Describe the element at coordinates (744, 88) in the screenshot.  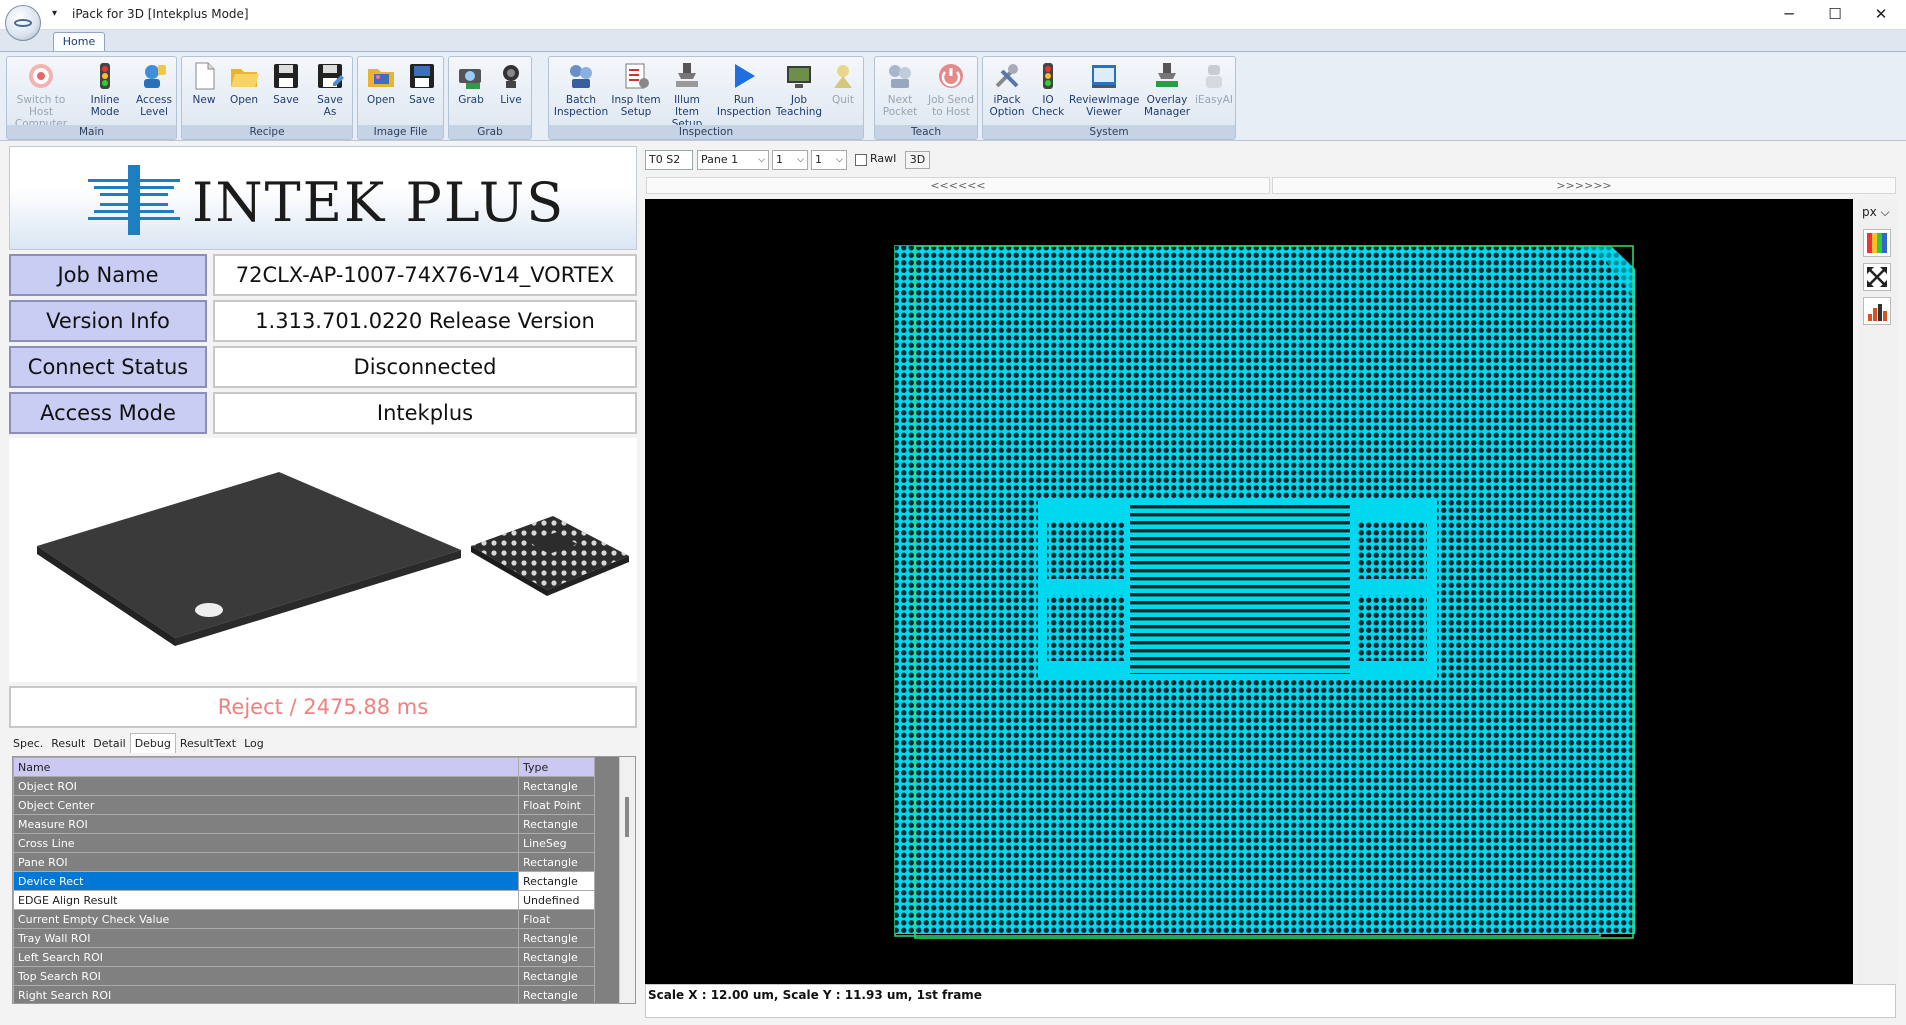
I see `run-inspection-button: Run Inspection` at that location.